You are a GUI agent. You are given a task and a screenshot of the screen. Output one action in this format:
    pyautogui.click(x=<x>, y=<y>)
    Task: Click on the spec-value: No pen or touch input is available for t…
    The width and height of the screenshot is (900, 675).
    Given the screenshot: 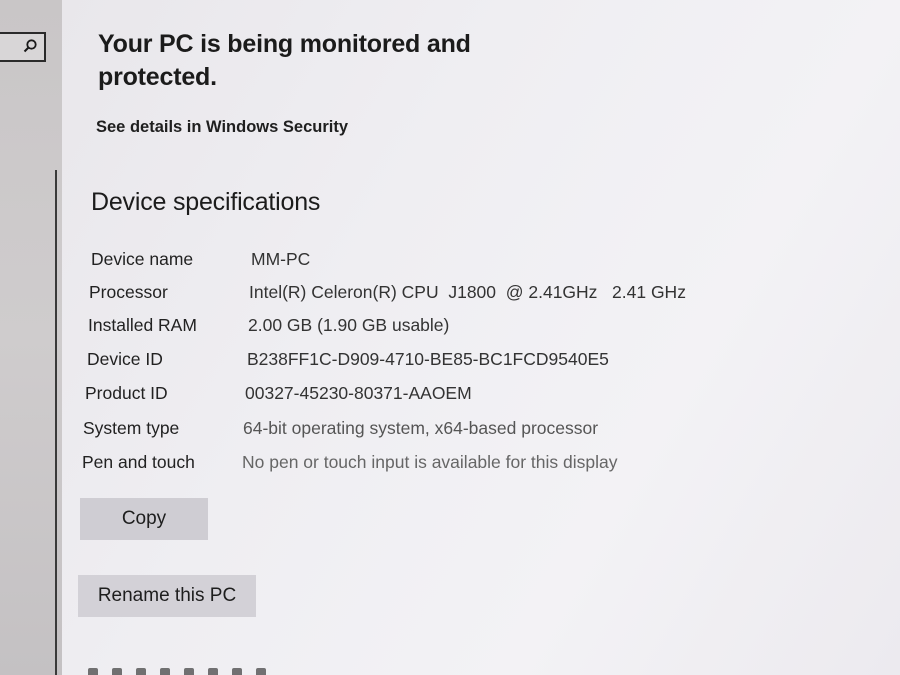 What is the action you would take?
    pyautogui.click(x=430, y=462)
    